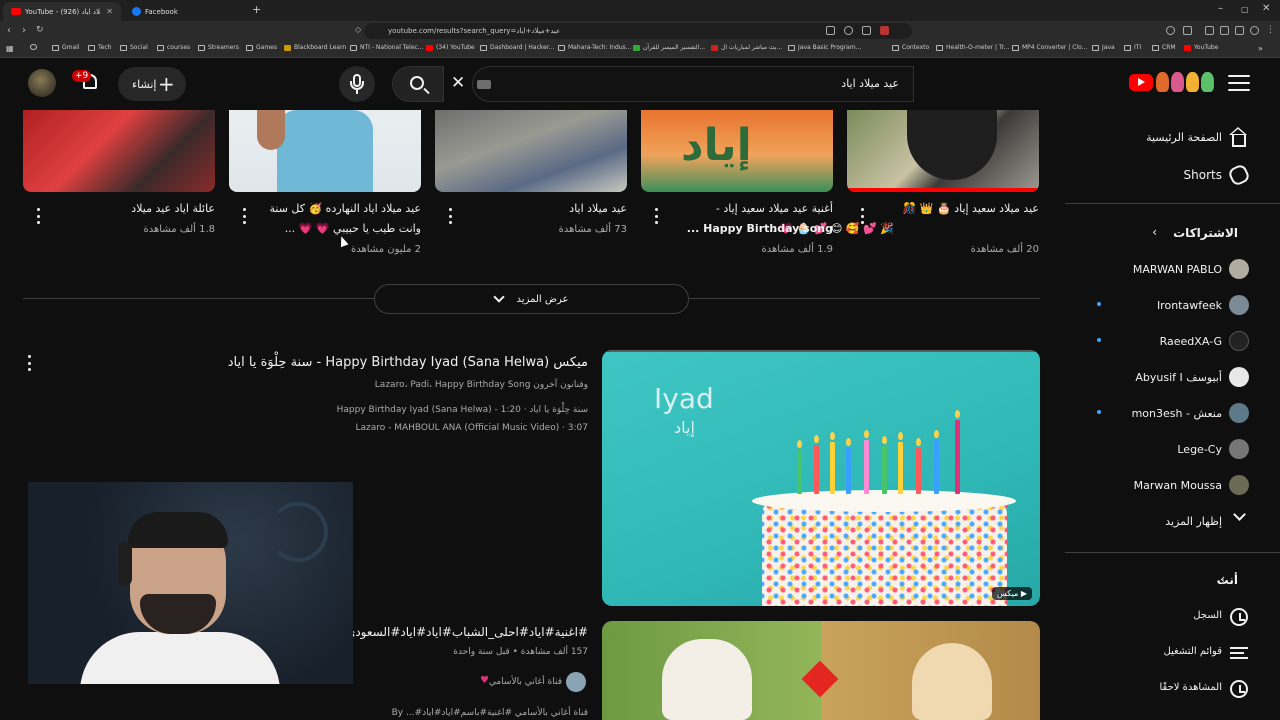 The width and height of the screenshot is (1280, 720). Describe the element at coordinates (173, 208) in the screenshot. I see `video-title: عائلة اياد عيد ميلاد` at that location.